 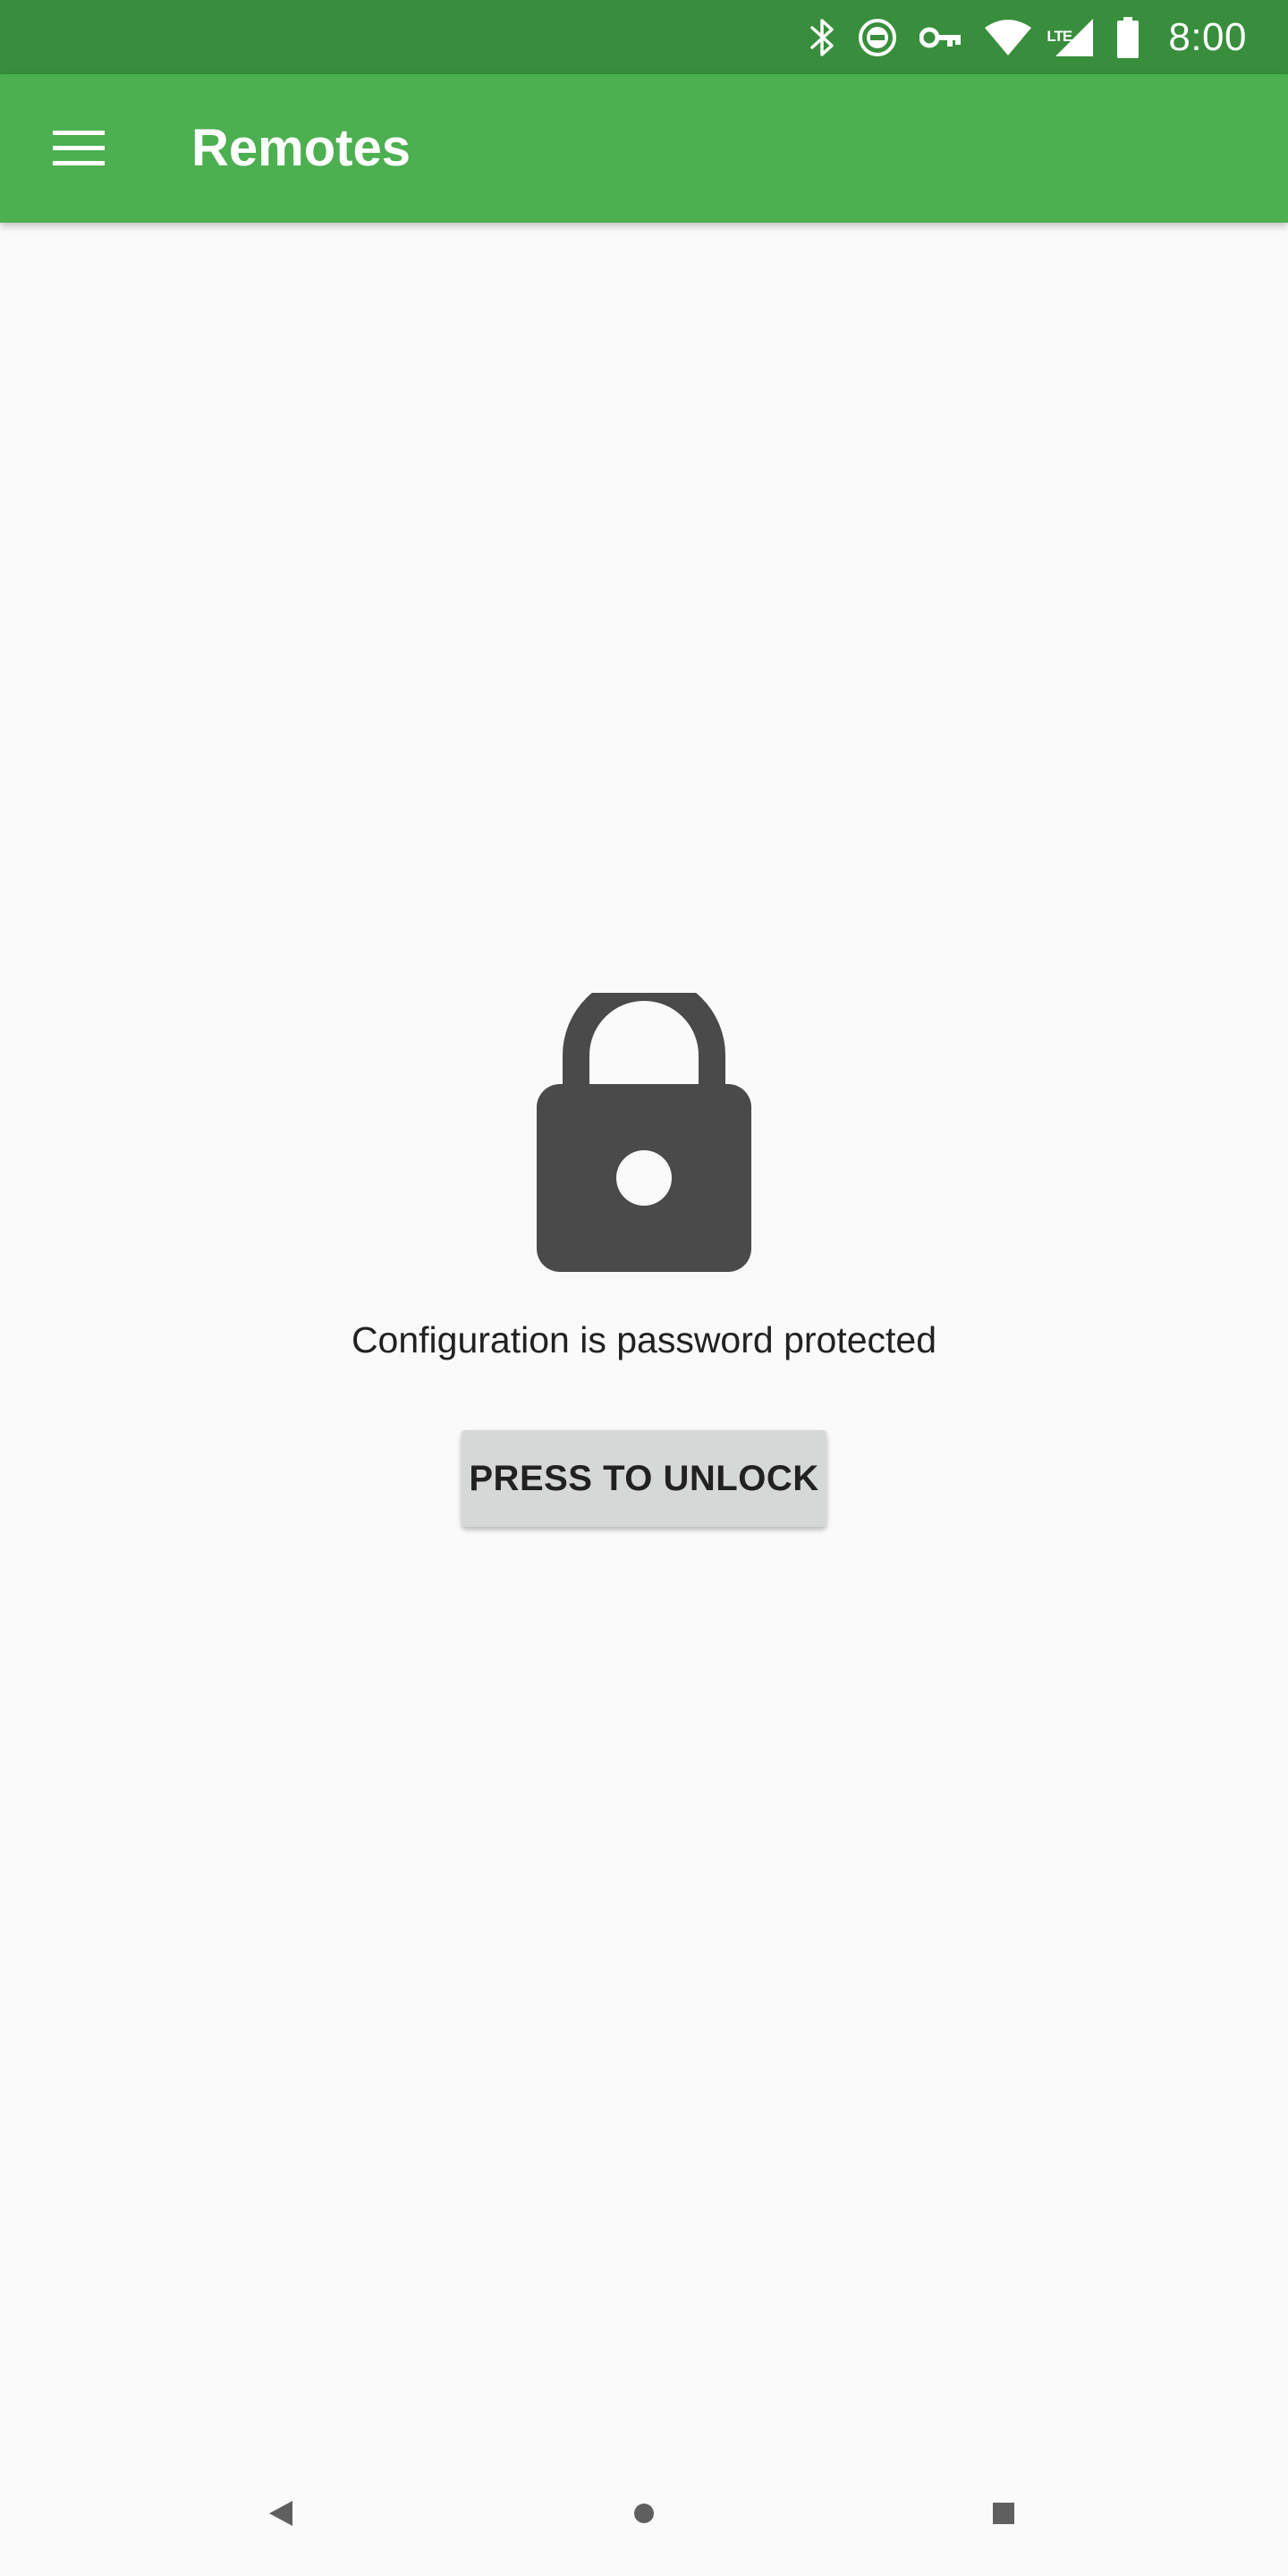 I want to click on back-button, so click(x=281, y=2513).